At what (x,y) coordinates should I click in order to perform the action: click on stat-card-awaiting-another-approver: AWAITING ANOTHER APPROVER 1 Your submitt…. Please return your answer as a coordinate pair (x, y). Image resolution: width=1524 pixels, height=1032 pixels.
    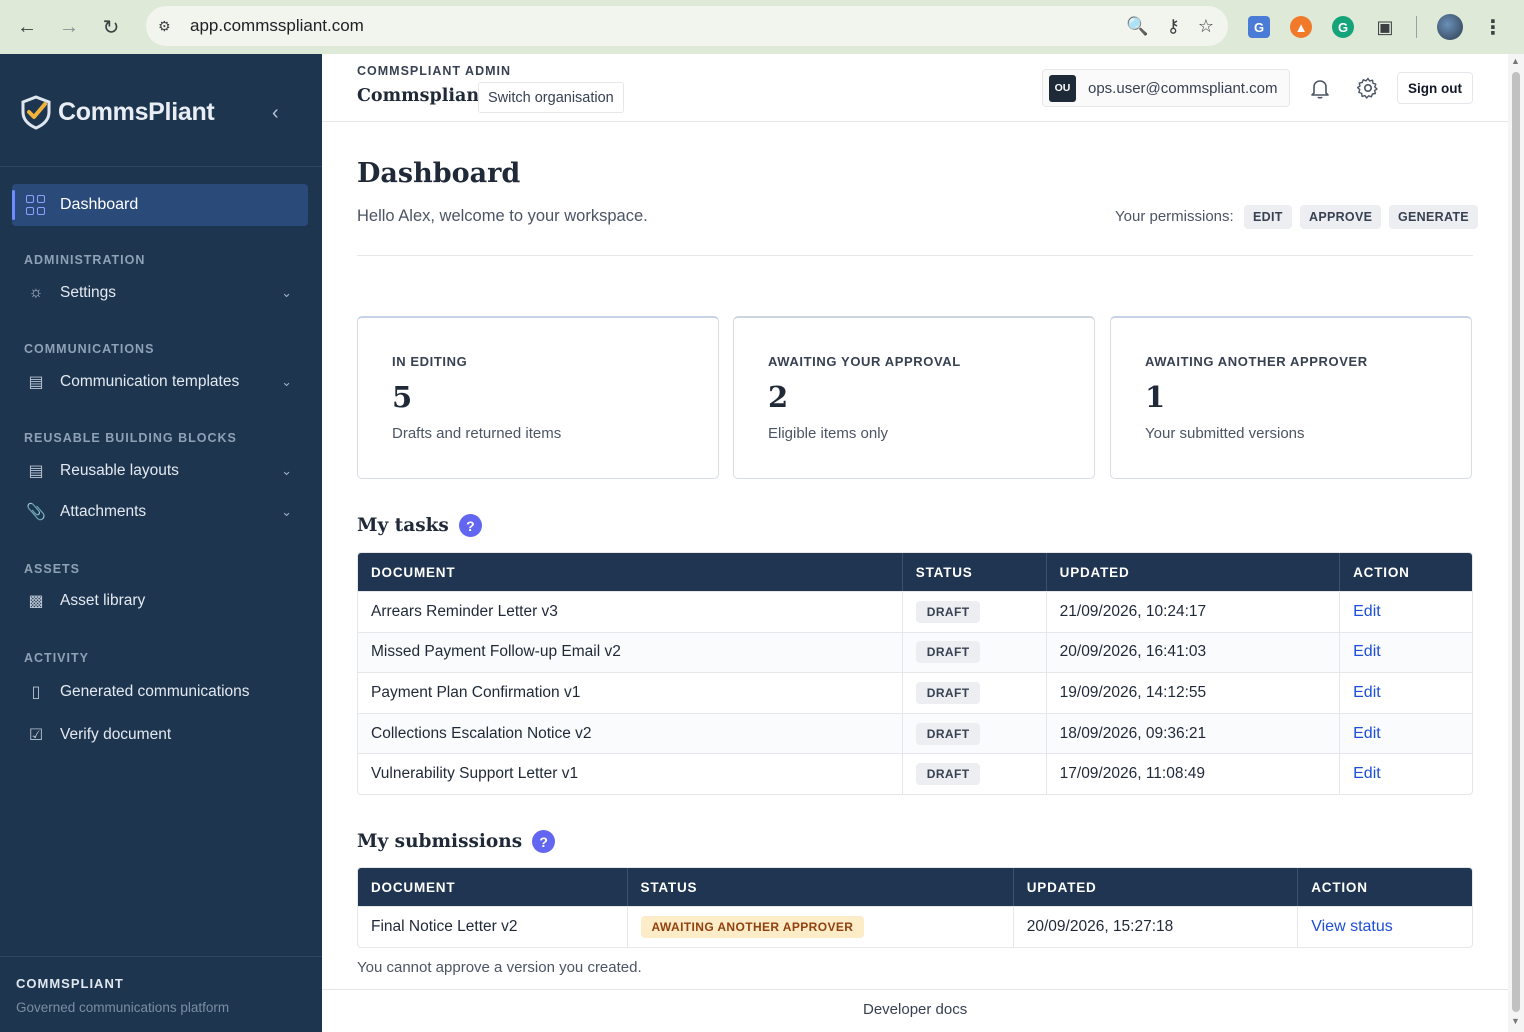
    Looking at the image, I should click on (1291, 397).